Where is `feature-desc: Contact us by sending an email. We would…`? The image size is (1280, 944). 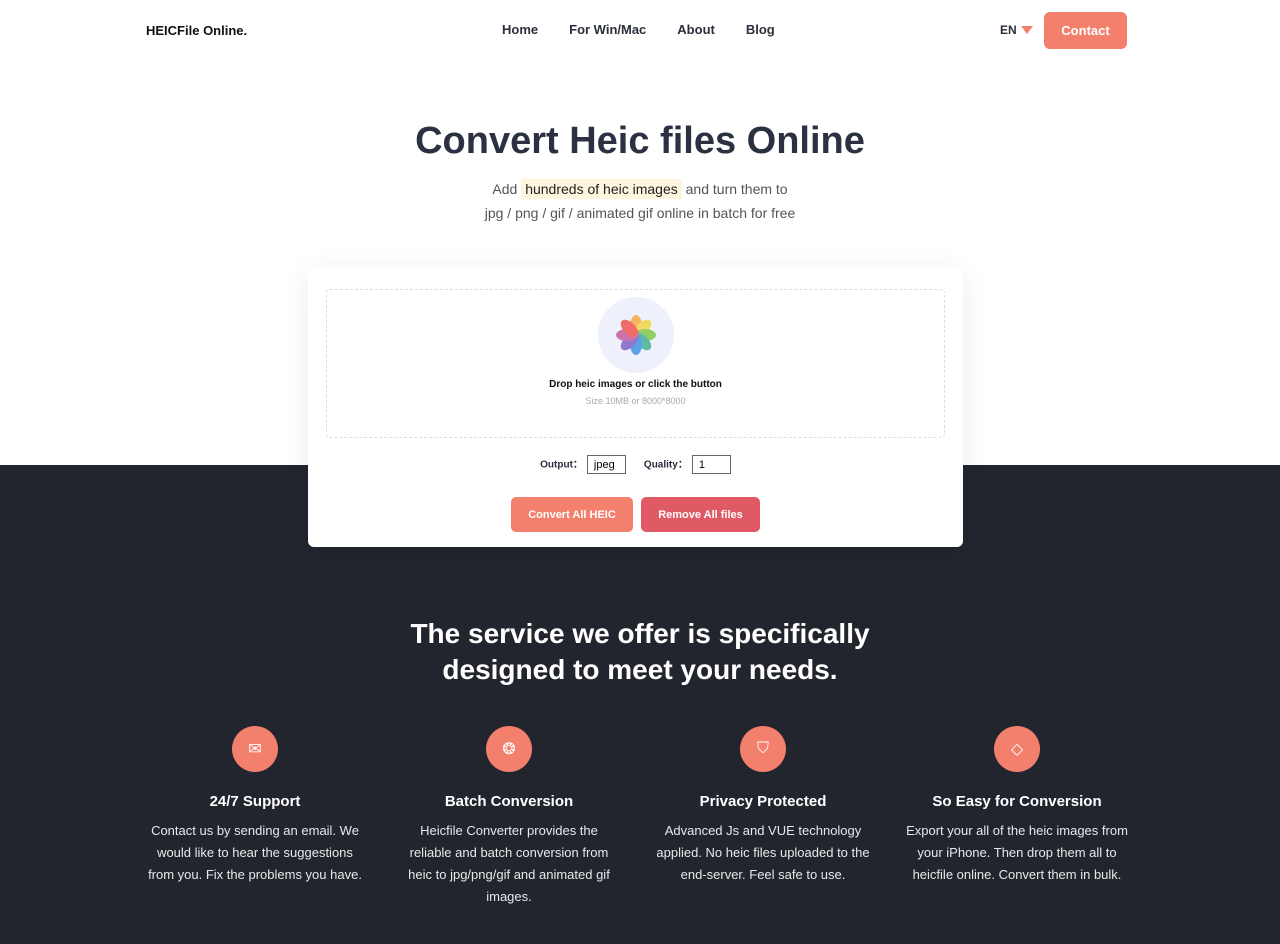
feature-desc: Contact us by sending an email. We would… is located at coordinates (255, 852).